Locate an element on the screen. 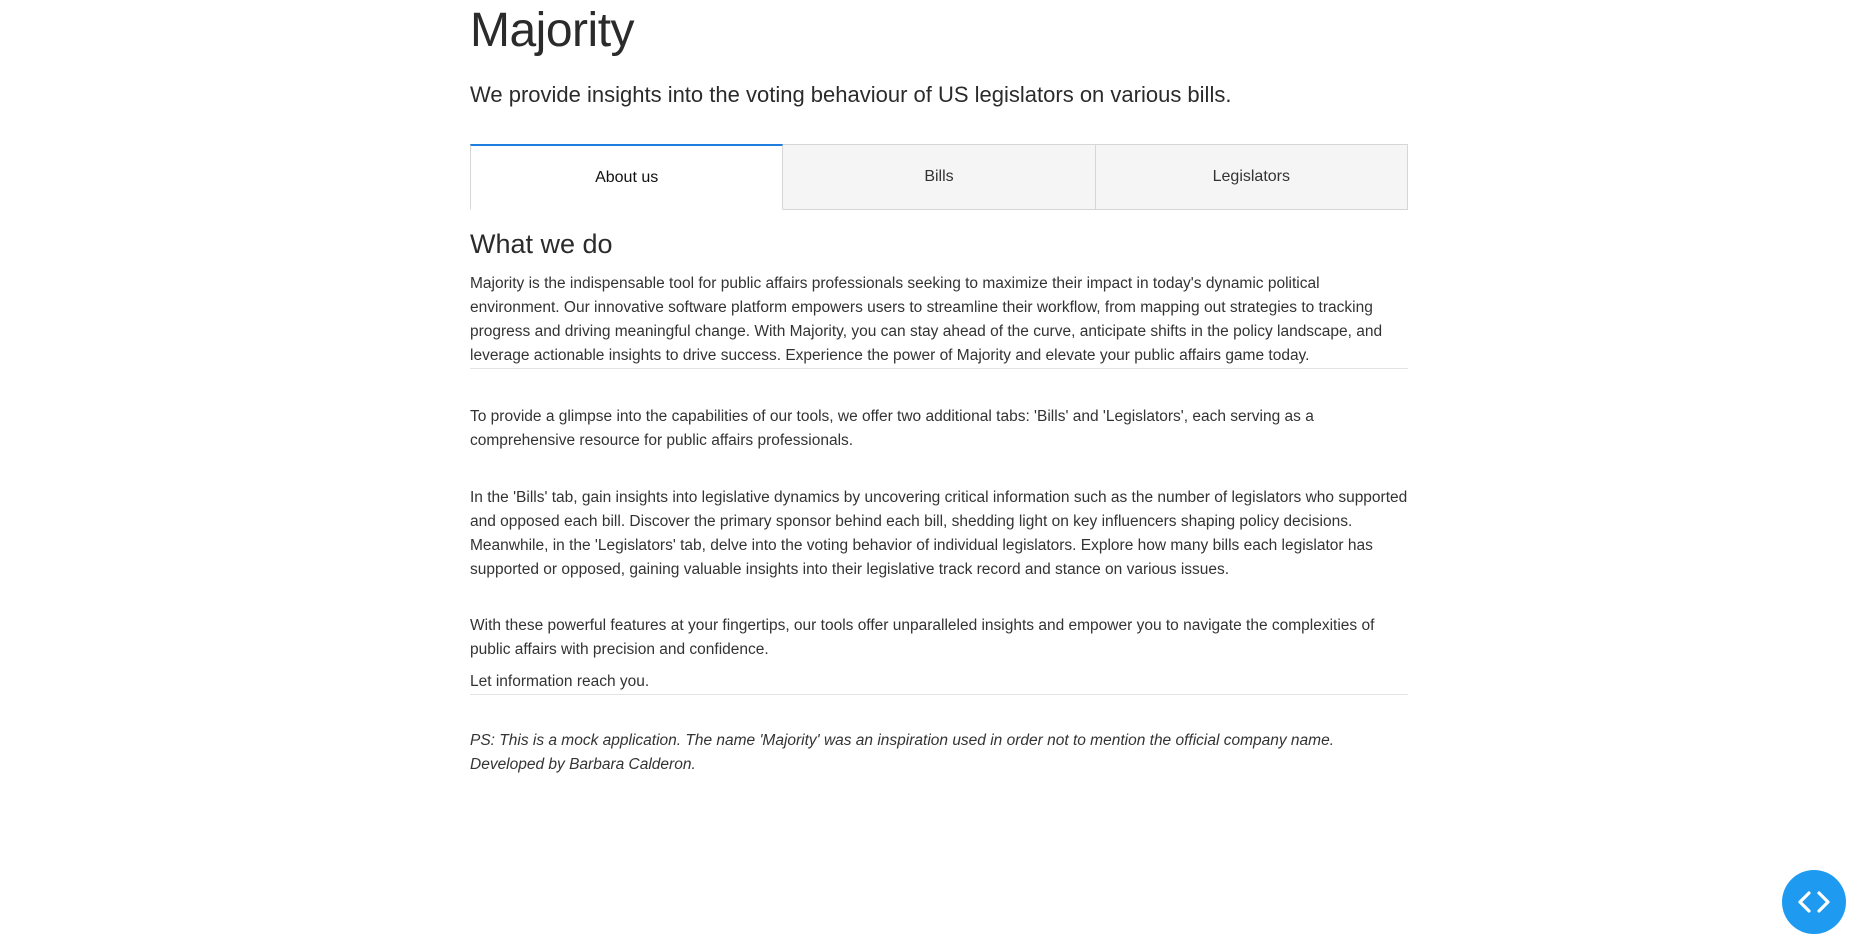 The width and height of the screenshot is (1860, 943). code-view-button is located at coordinates (1814, 902).